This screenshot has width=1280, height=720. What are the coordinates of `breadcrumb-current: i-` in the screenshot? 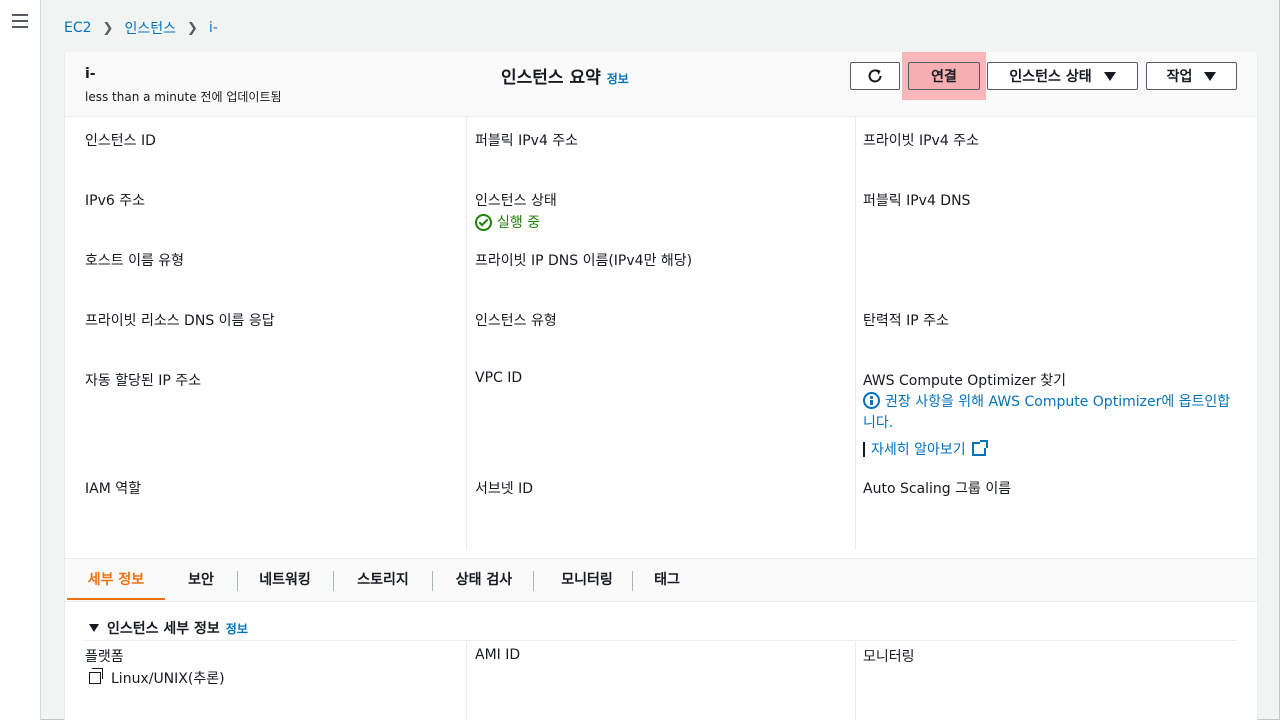 It's located at (213, 28).